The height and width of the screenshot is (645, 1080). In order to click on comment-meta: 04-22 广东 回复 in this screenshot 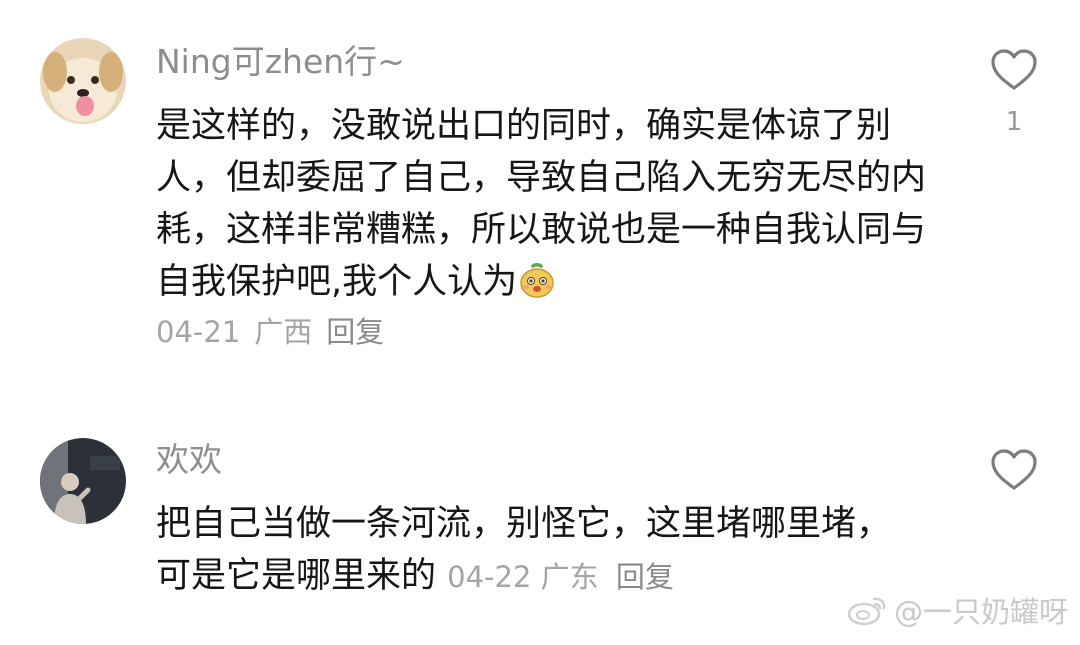, I will do `click(560, 577)`.